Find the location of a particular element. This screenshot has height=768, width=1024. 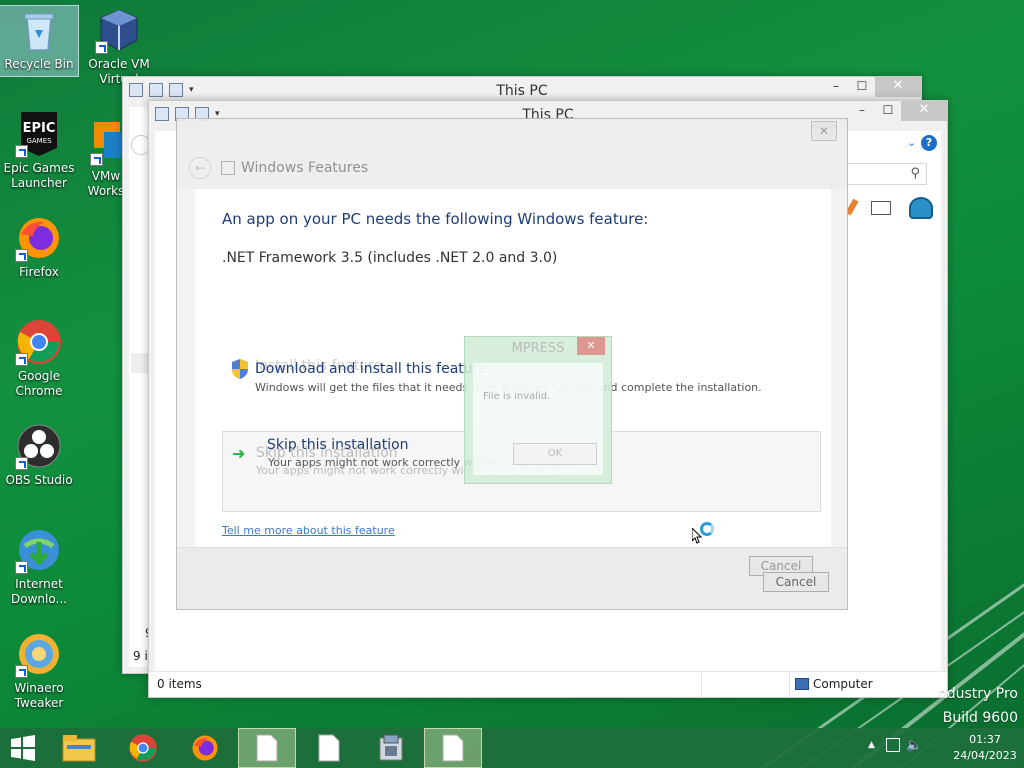

clock: 01:37 24/04/2023 is located at coordinates (985, 748).